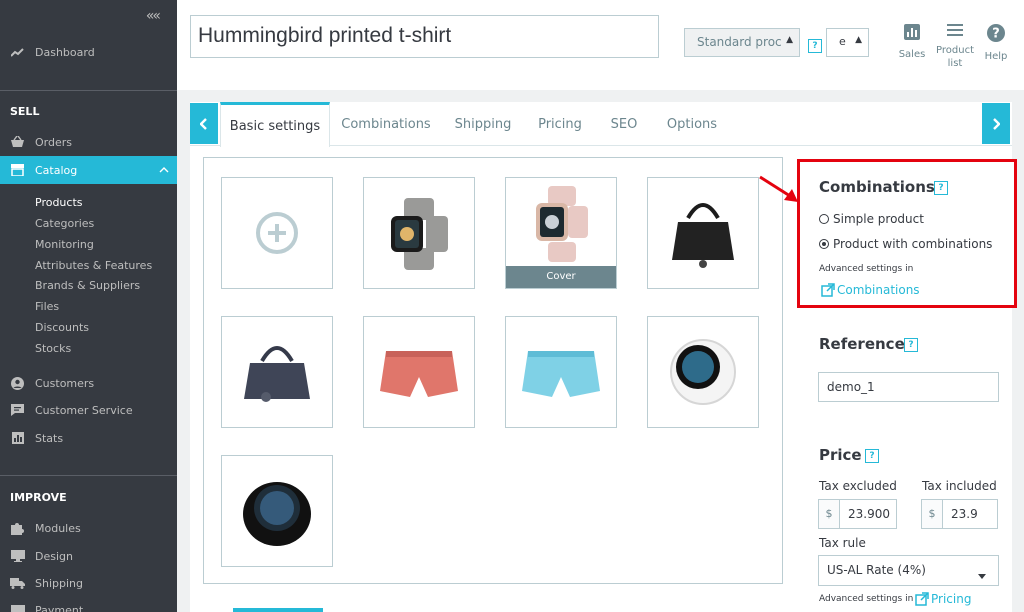  Describe the element at coordinates (824, 219) in the screenshot. I see `radio-button` at that location.